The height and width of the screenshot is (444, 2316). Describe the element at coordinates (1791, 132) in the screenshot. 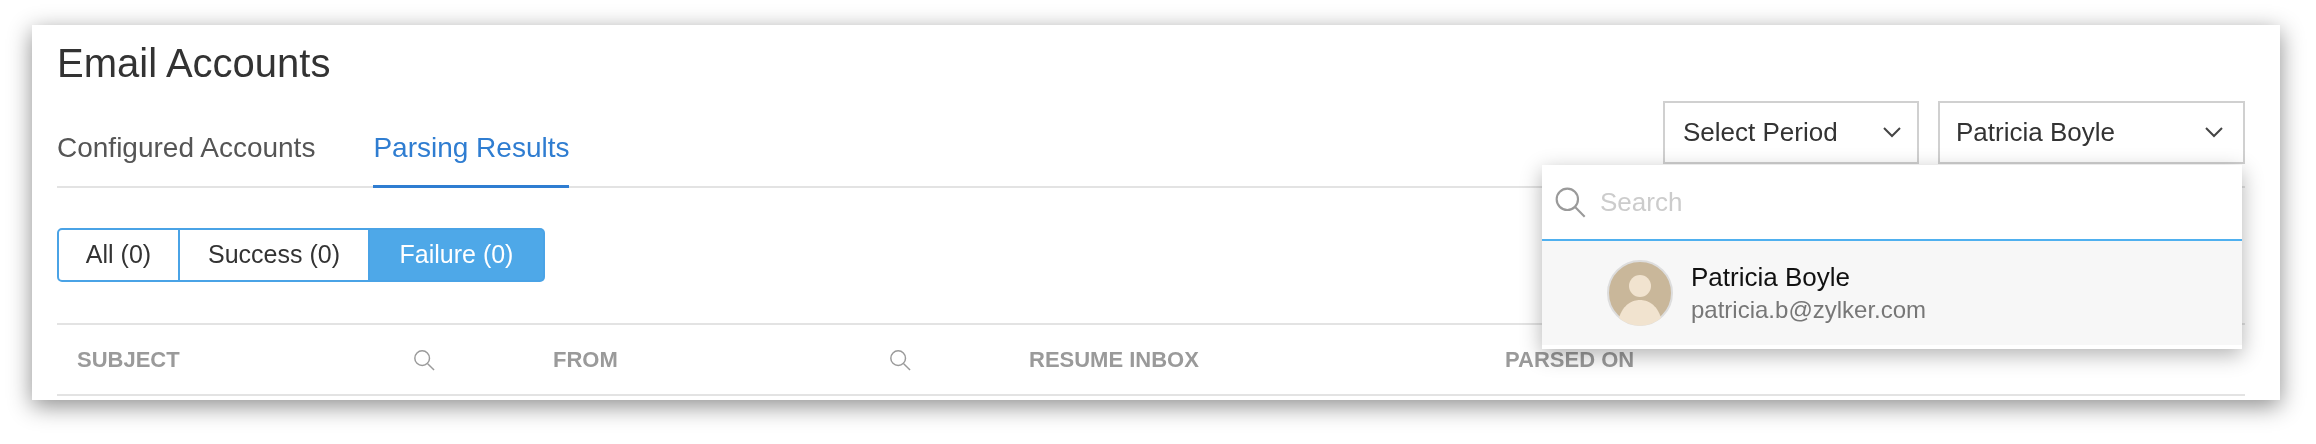

I see `period-select: Select Period` at that location.